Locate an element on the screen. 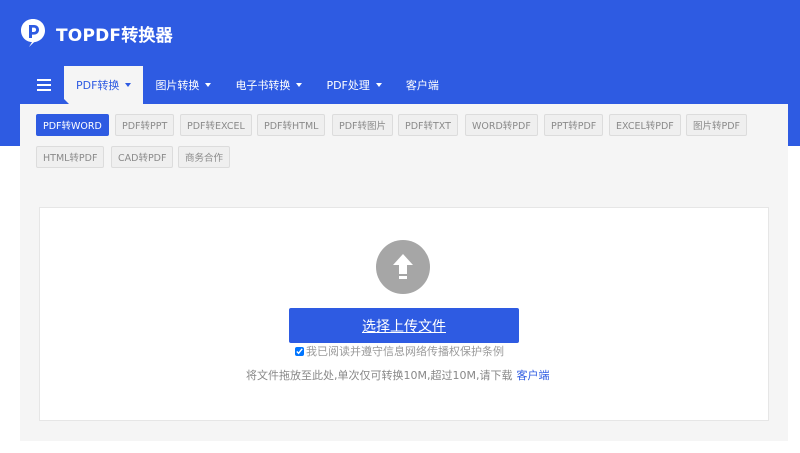  upload-arrow-icon is located at coordinates (403, 267).